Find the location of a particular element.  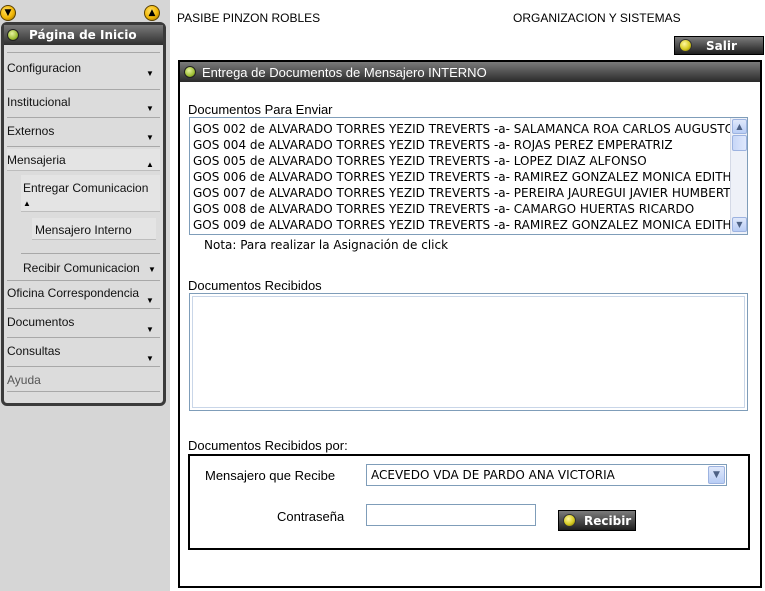

menu-title: Página de Inicio is located at coordinates (83, 35).